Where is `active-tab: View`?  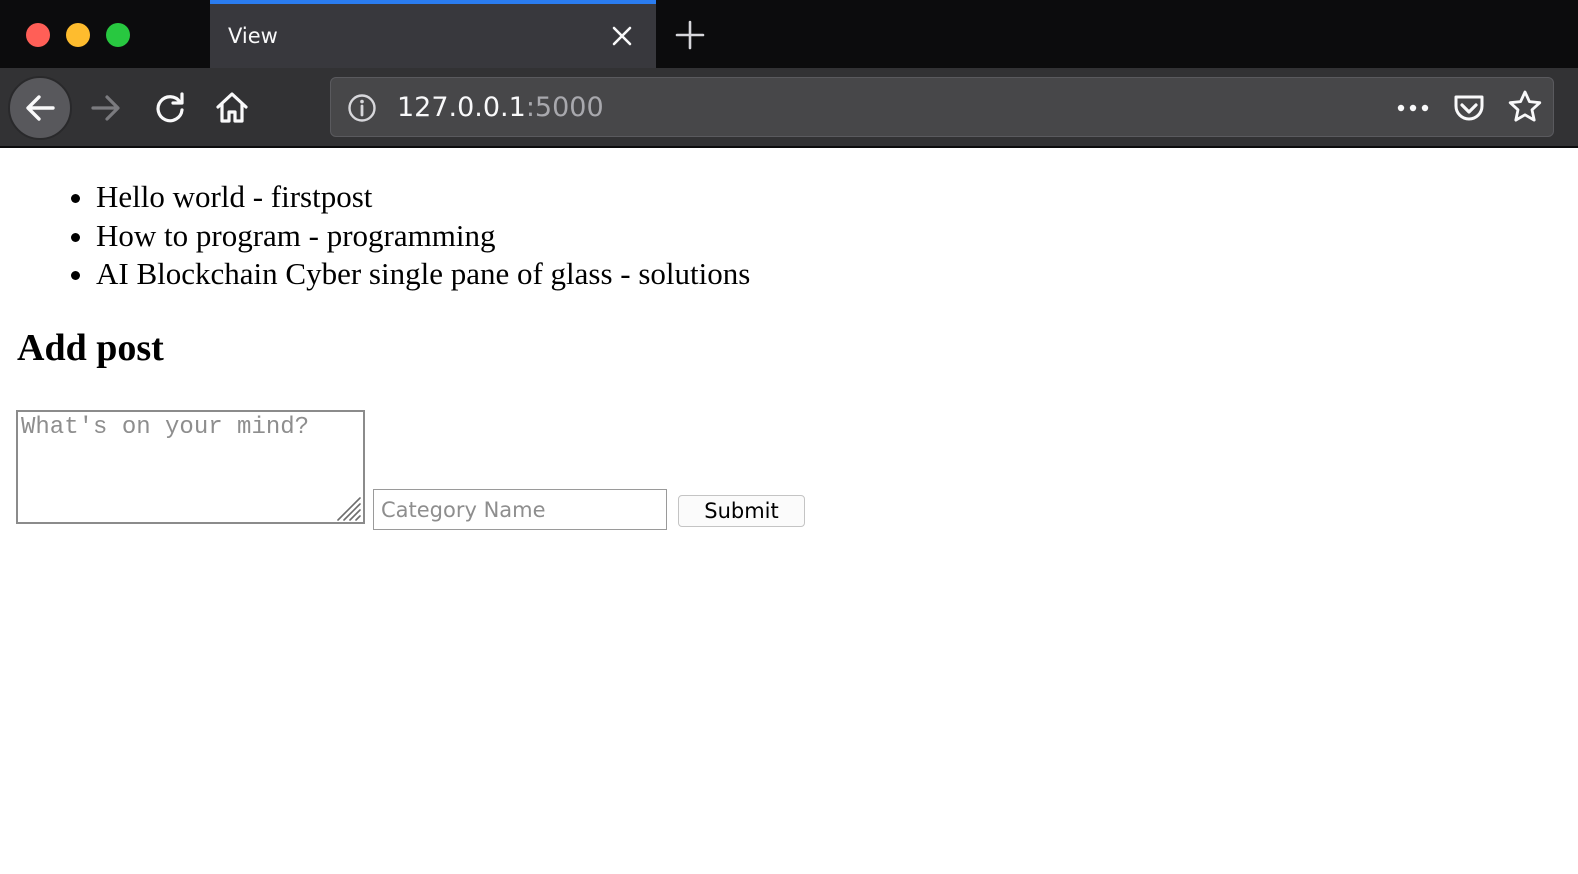 active-tab: View is located at coordinates (433, 34).